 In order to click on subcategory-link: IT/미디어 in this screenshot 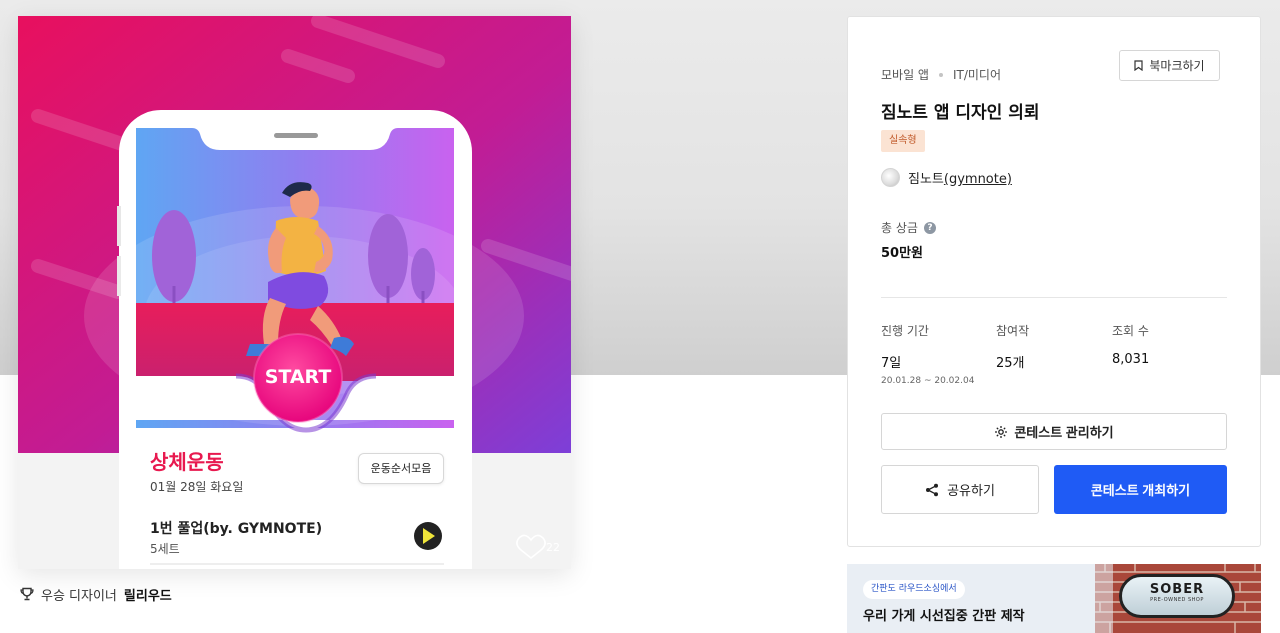, I will do `click(977, 74)`.